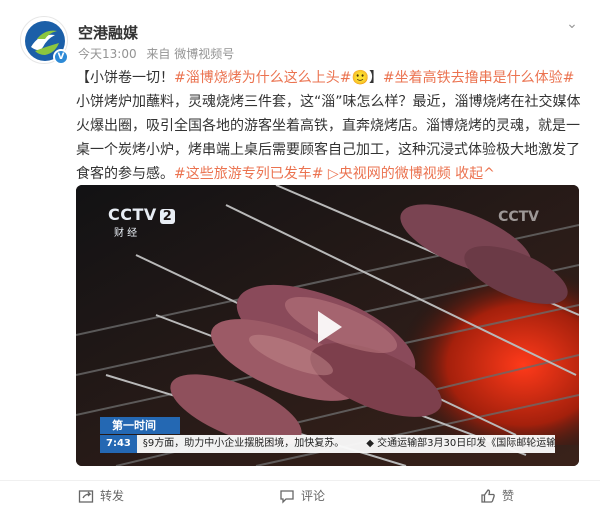 The width and height of the screenshot is (600, 512). What do you see at coordinates (190, 54) in the screenshot?
I see `post-source: 来自 微博视频号` at bounding box center [190, 54].